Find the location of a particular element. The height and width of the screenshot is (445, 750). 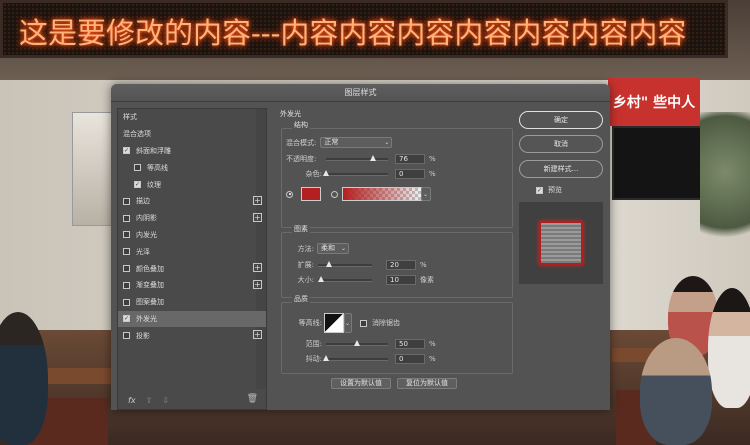

styles-header: 样式 is located at coordinates (192, 117).